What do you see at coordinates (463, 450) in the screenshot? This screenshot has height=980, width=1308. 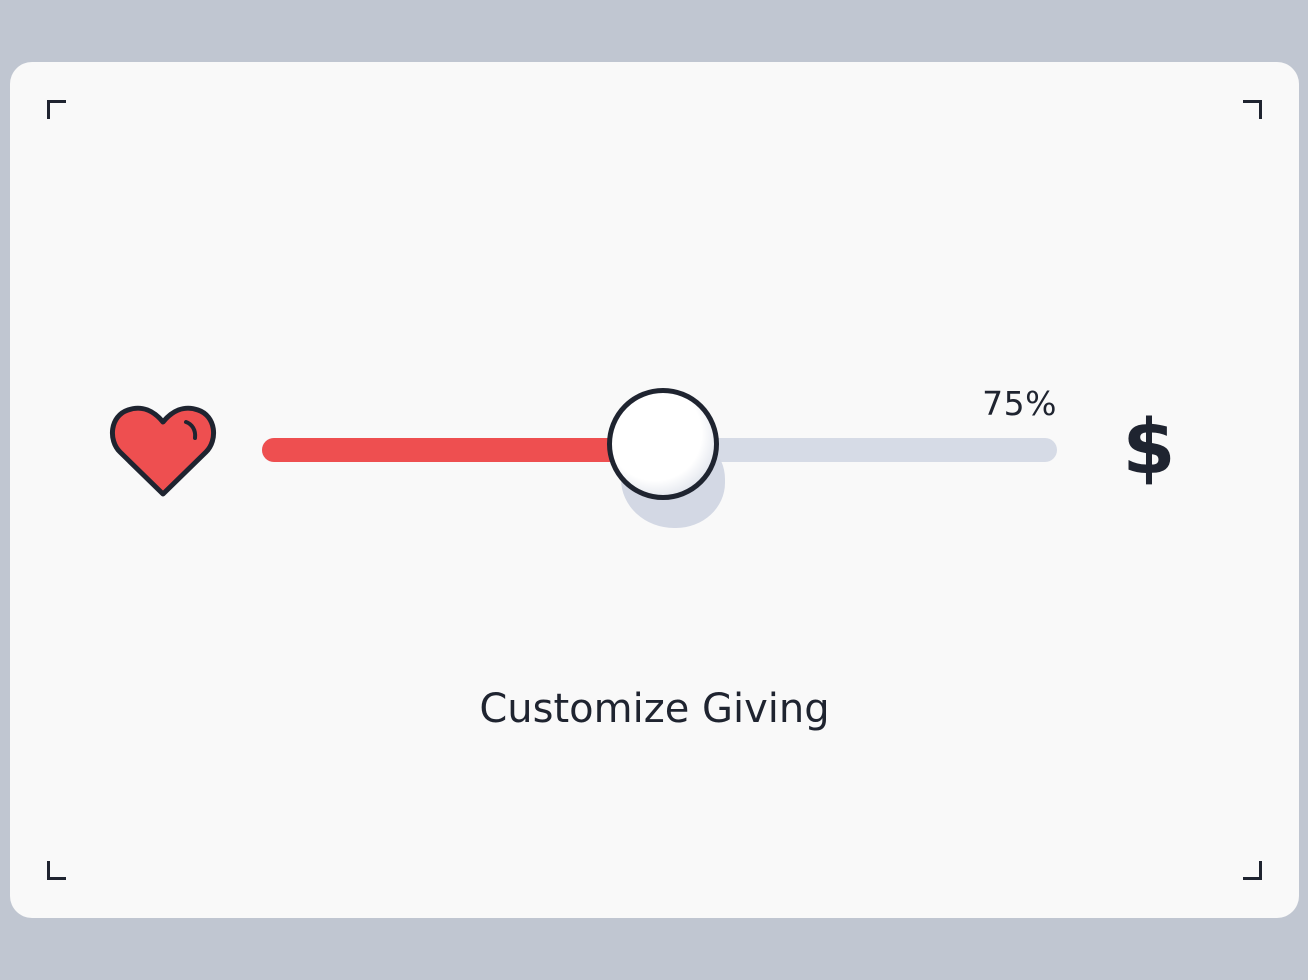 I see `slider-fill` at bounding box center [463, 450].